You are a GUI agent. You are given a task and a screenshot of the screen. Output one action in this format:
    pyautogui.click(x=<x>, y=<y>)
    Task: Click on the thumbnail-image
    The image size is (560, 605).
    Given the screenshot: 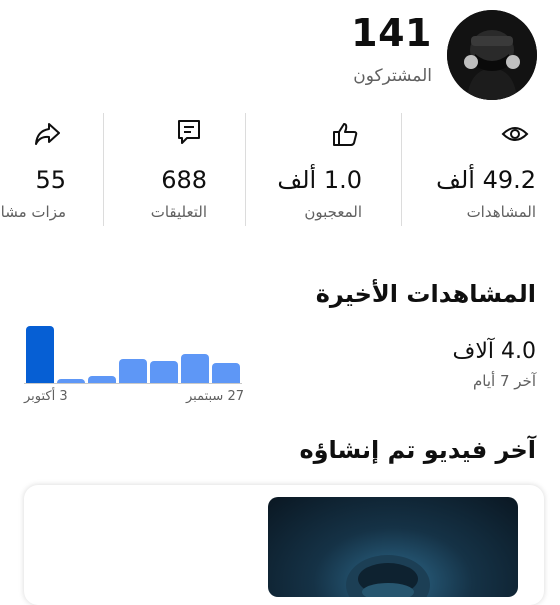 What is the action you would take?
    pyautogui.click(x=388, y=576)
    